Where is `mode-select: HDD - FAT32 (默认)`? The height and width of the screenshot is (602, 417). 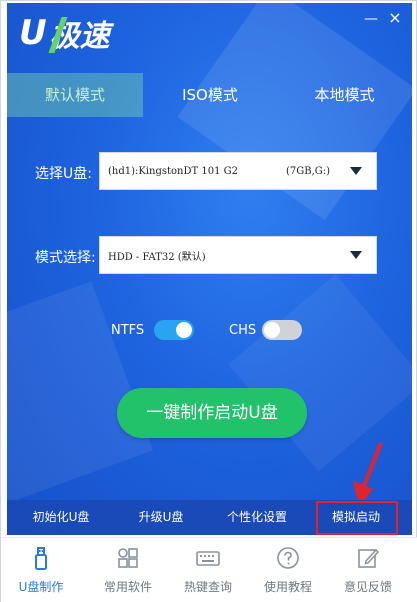 mode-select: HDD - FAT32 (默认) is located at coordinates (238, 255).